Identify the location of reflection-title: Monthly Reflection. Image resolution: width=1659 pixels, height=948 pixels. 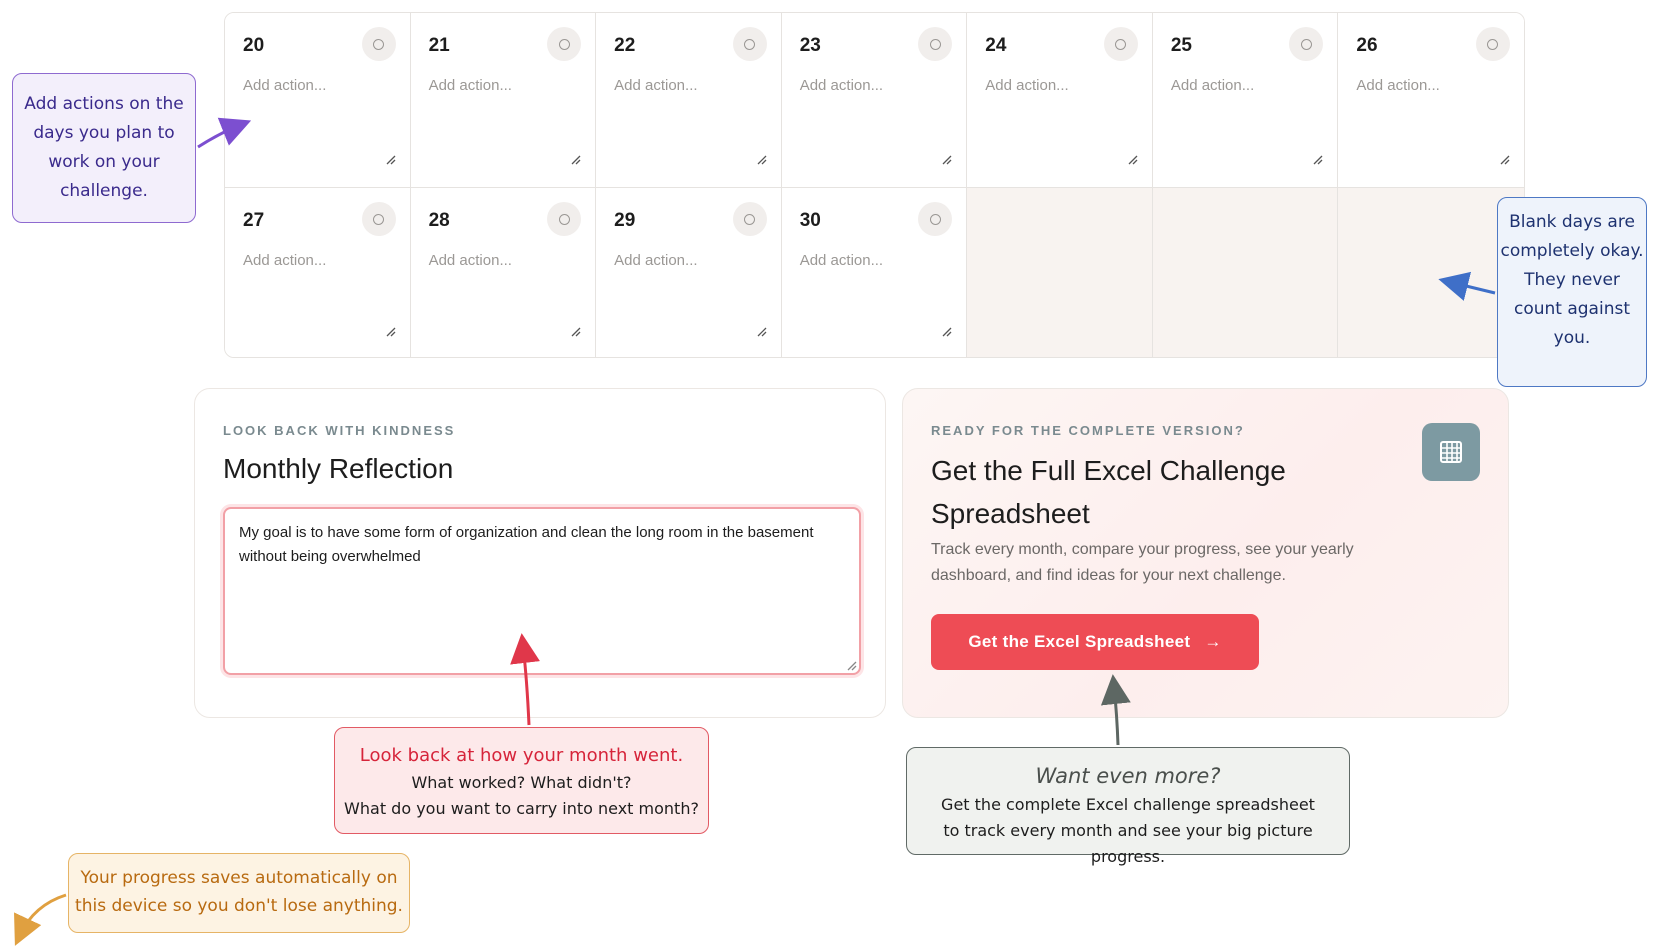
(338, 468).